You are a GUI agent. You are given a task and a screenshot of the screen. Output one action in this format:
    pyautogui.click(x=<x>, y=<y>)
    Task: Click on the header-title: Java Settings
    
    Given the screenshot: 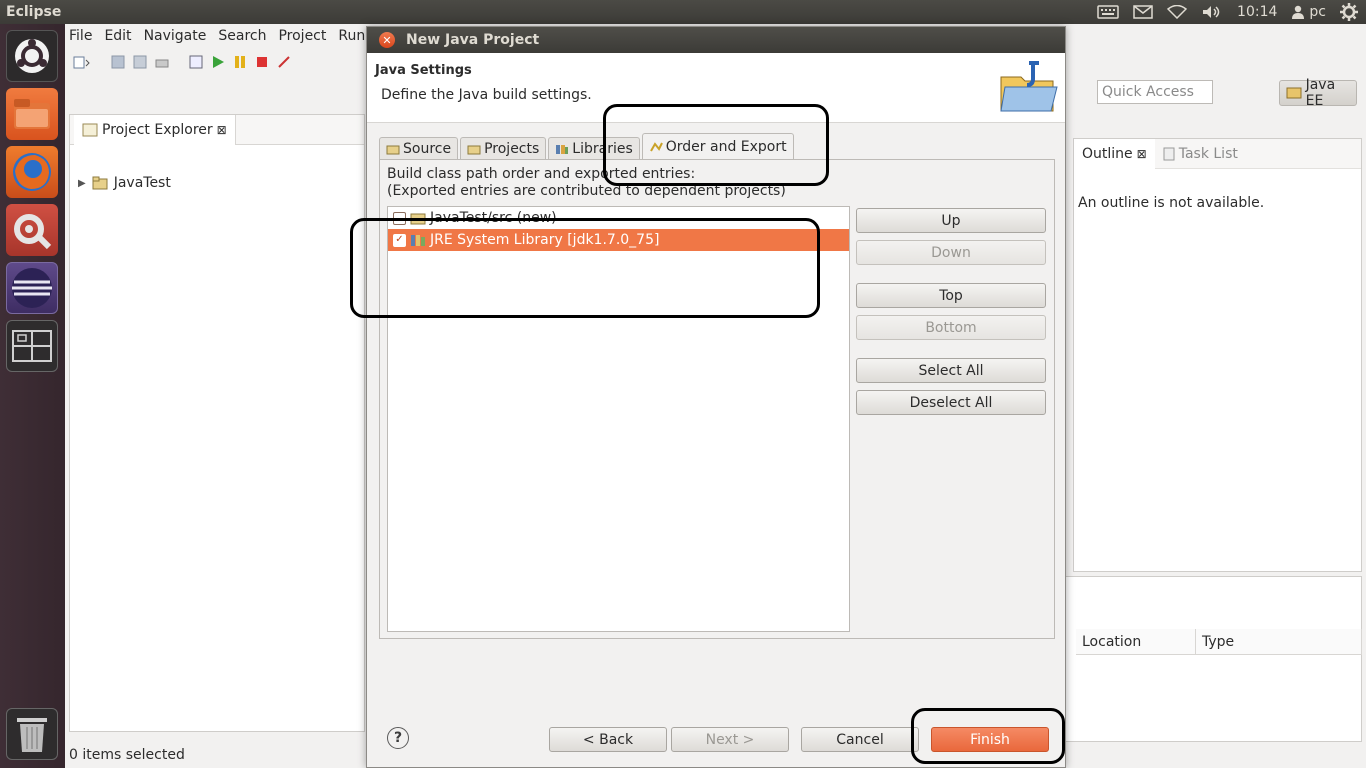 What is the action you would take?
    pyautogui.click(x=423, y=70)
    